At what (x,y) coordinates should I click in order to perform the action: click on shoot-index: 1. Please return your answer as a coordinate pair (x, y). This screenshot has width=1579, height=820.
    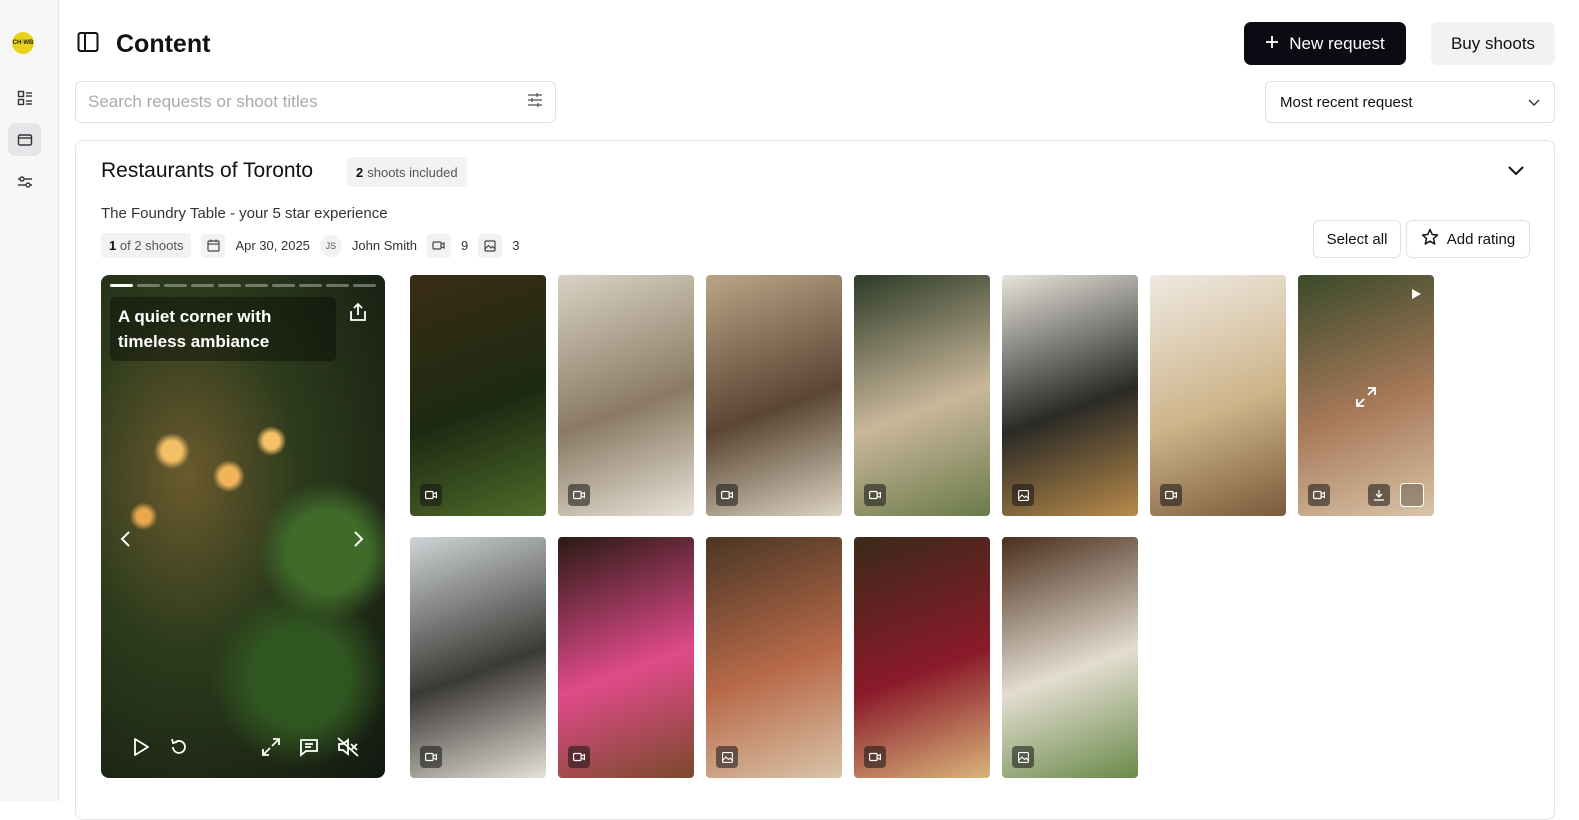
    Looking at the image, I should click on (113, 245).